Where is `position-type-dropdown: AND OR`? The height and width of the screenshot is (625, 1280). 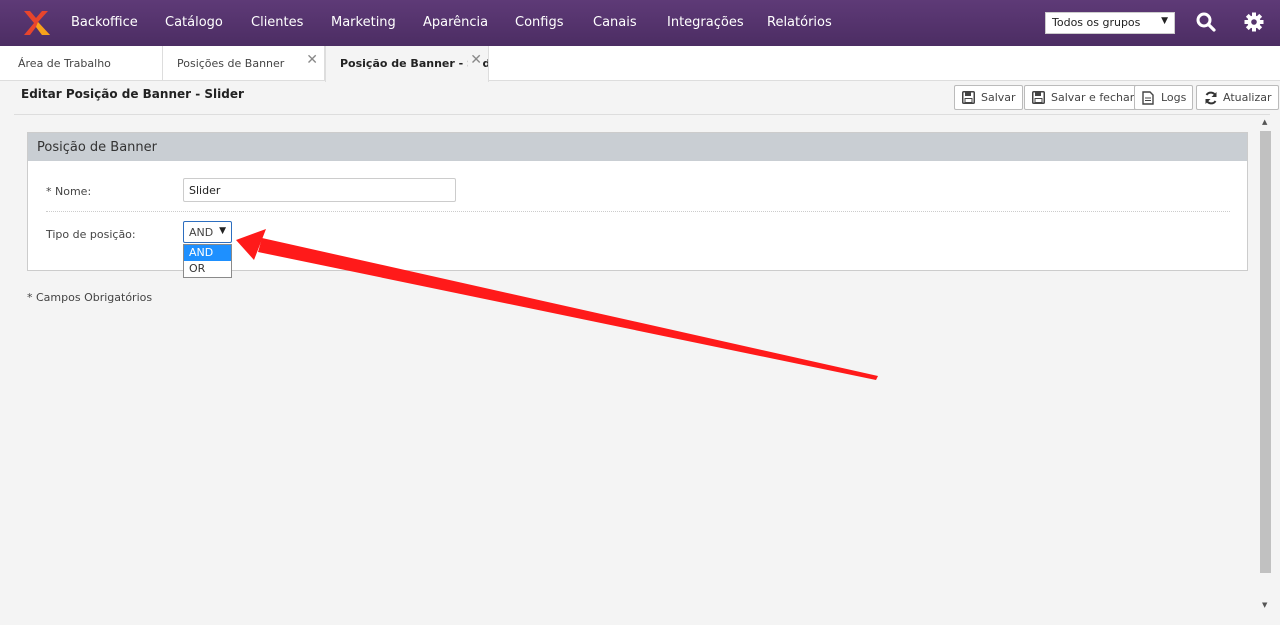
position-type-dropdown: AND OR is located at coordinates (207, 261).